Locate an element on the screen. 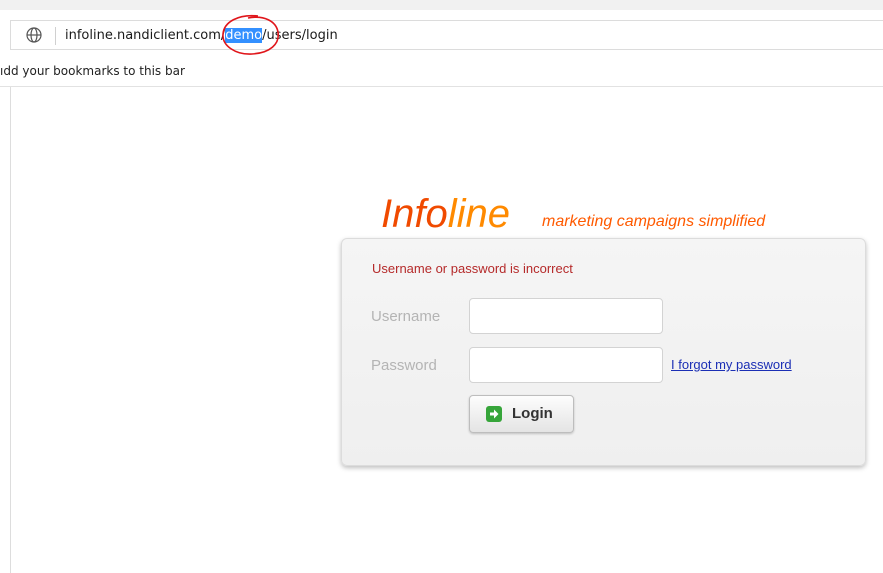 Image resolution: width=883 pixels, height=573 pixels. username-label: Username is located at coordinates (406, 316).